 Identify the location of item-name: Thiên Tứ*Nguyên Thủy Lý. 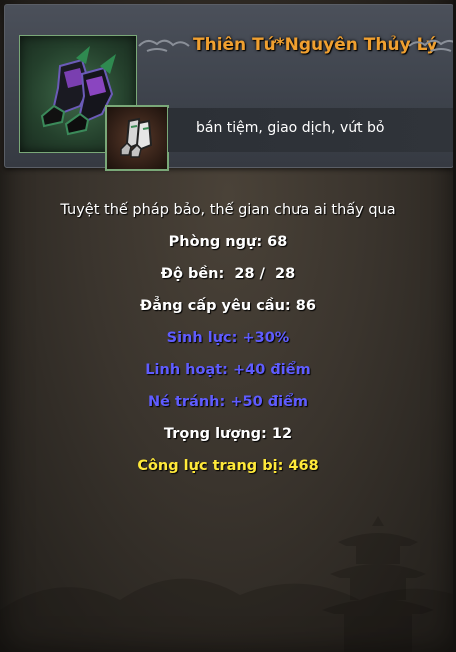
(315, 45).